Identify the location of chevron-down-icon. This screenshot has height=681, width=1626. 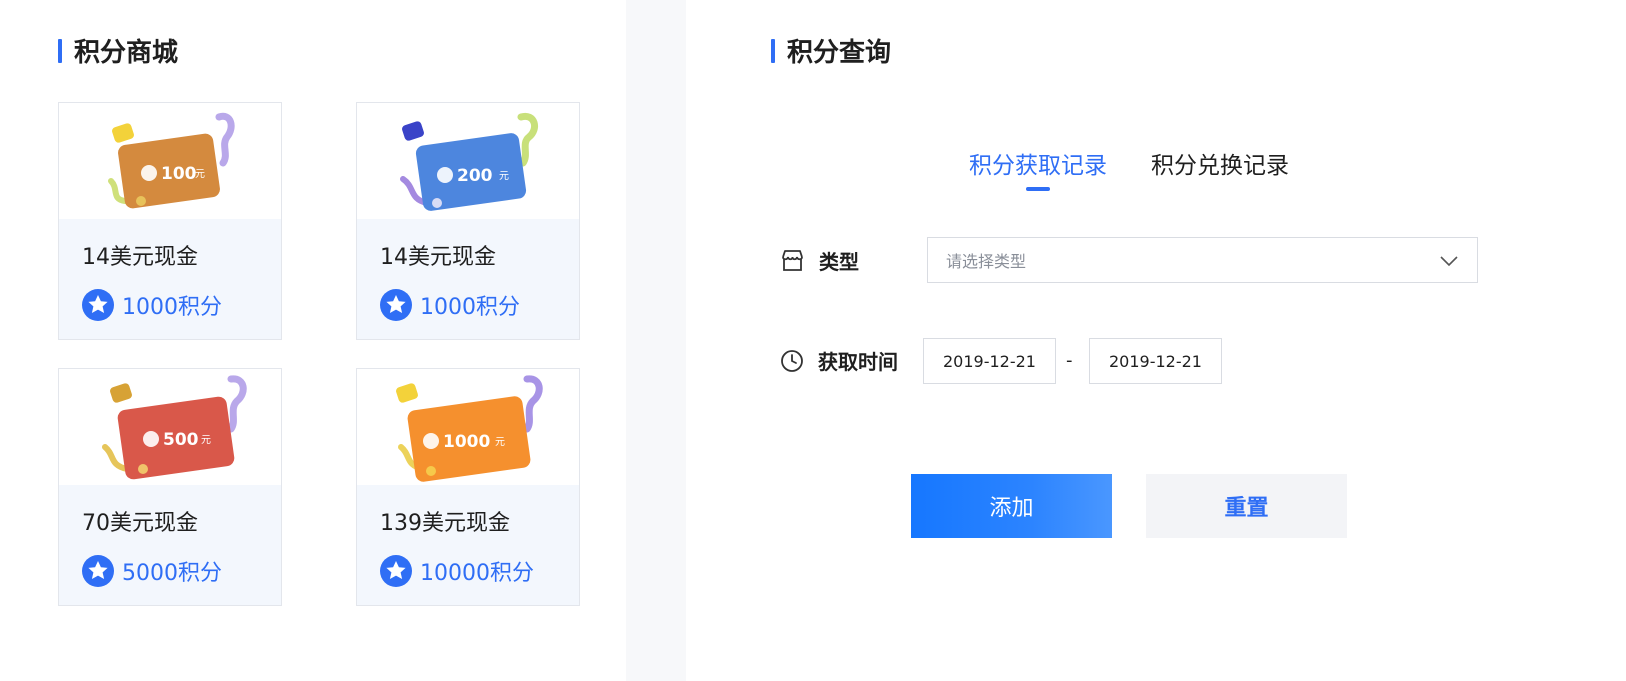
(1449, 261).